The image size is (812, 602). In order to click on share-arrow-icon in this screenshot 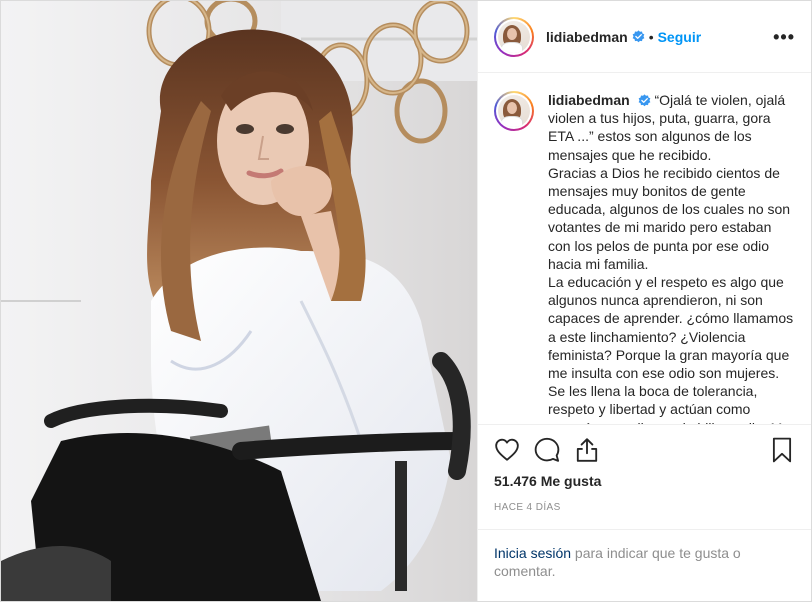, I will do `click(587, 450)`.